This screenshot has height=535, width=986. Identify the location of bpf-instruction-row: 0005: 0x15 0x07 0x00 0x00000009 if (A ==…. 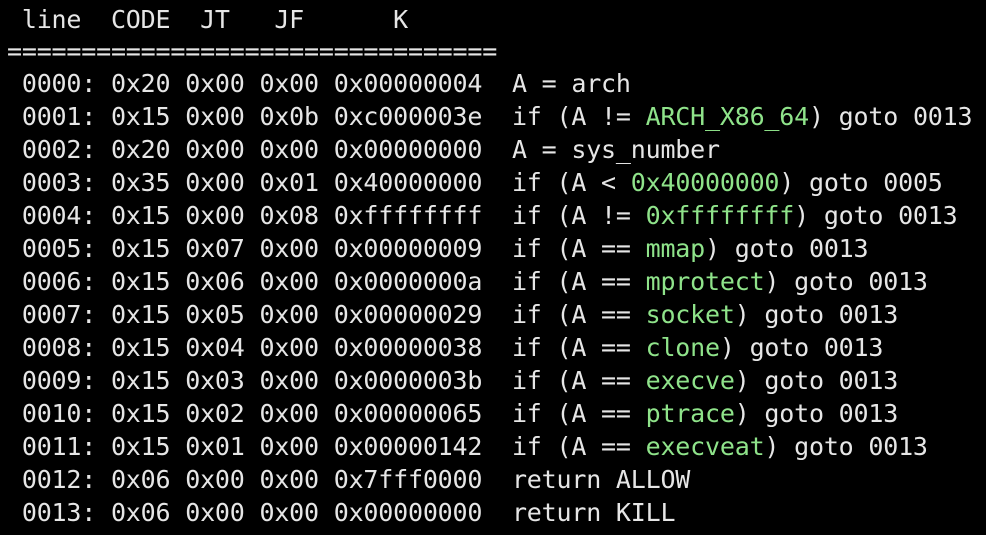
(496, 248).